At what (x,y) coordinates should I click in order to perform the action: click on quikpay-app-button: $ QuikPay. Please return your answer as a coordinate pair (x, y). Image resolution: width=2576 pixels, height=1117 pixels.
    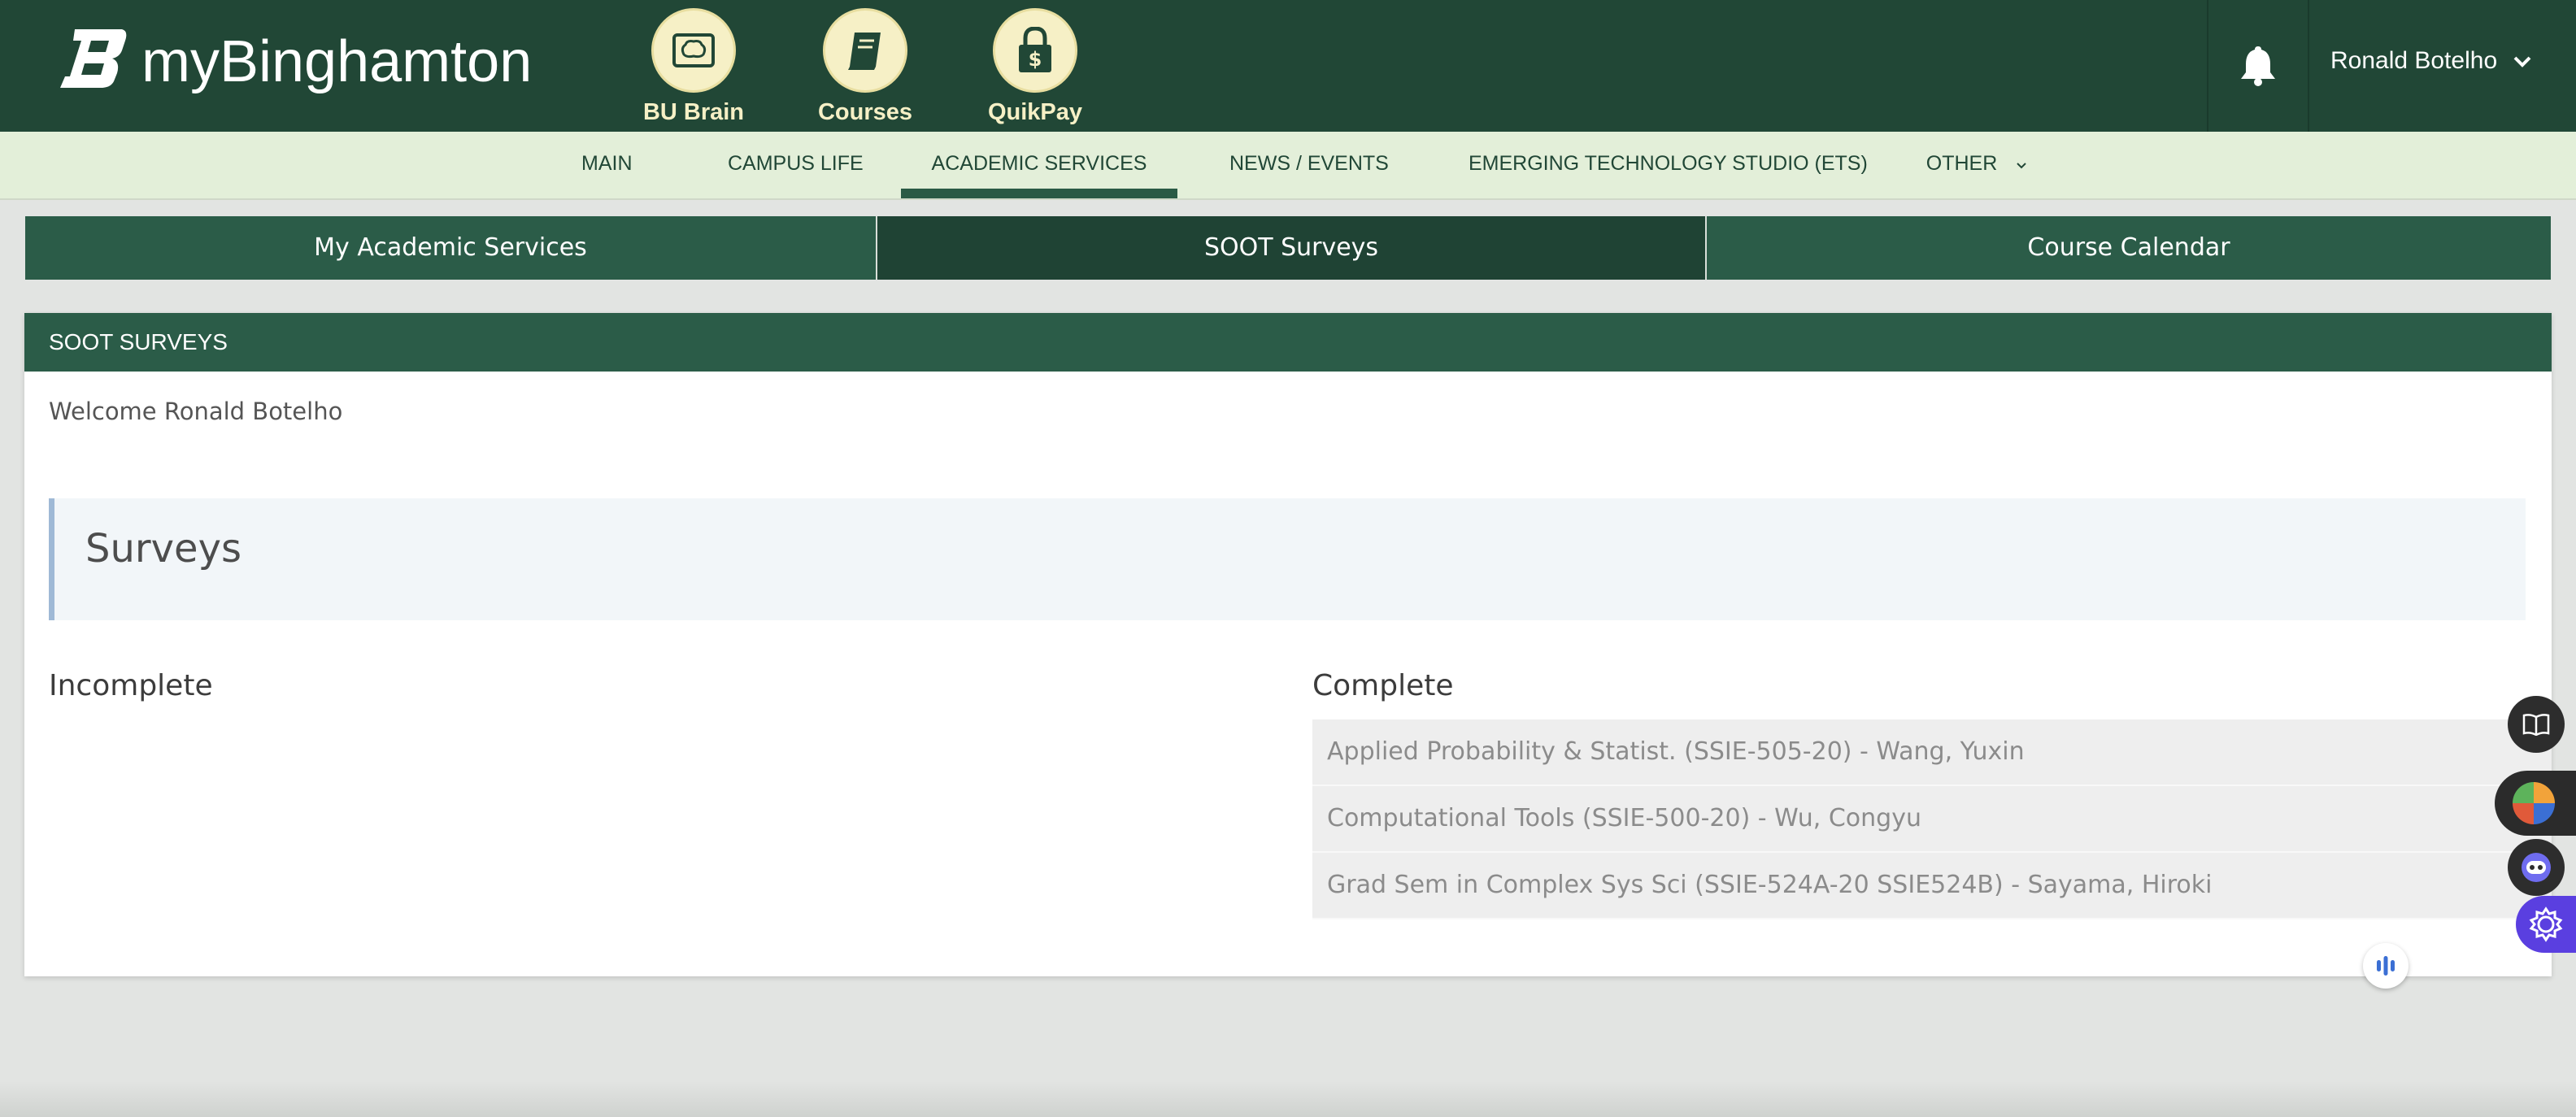
    Looking at the image, I should click on (1035, 67).